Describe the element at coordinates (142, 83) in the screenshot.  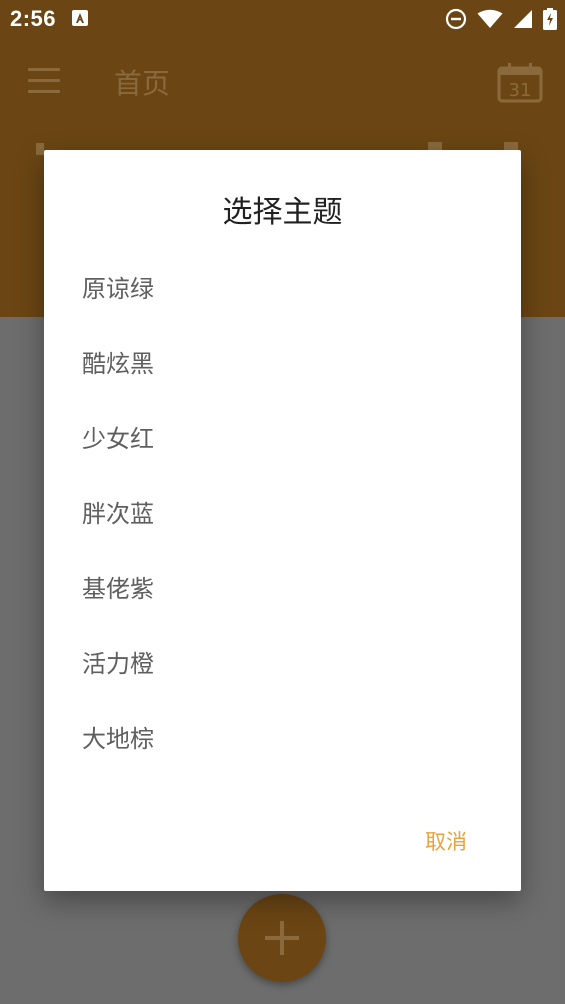
I see `page-title: 首页` at that location.